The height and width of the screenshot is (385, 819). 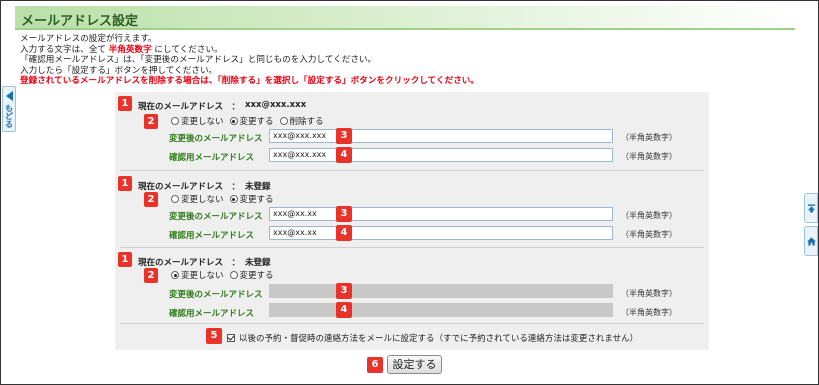 I want to click on step-badge-6: 6, so click(x=375, y=365).